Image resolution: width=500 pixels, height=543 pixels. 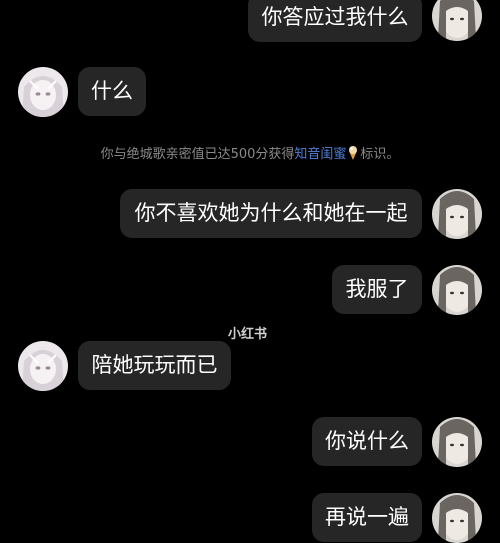 I want to click on message-bubble-received: 陪她玩玩而已, so click(x=154, y=365).